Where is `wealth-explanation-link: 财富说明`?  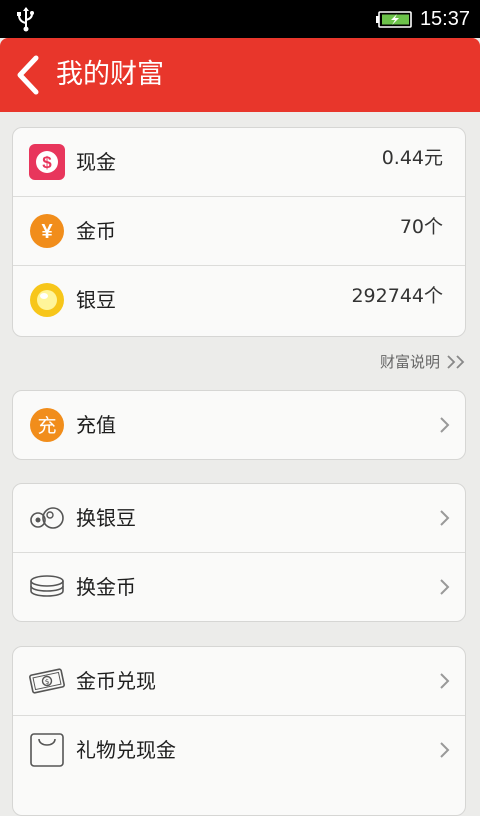 wealth-explanation-link: 财富说明 is located at coordinates (424, 362).